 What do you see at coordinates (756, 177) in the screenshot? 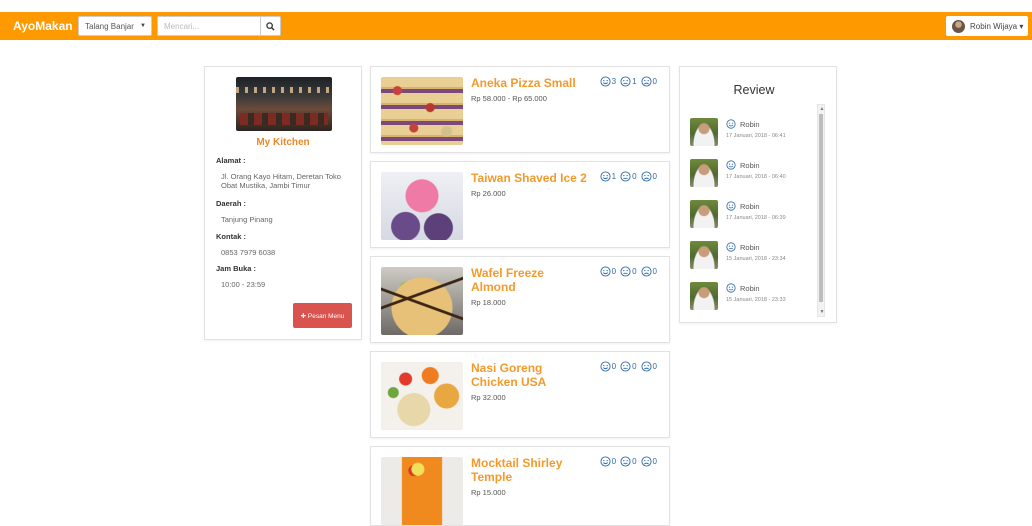
I see `review-date: 17 Januari, 2018 - 06:40` at bounding box center [756, 177].